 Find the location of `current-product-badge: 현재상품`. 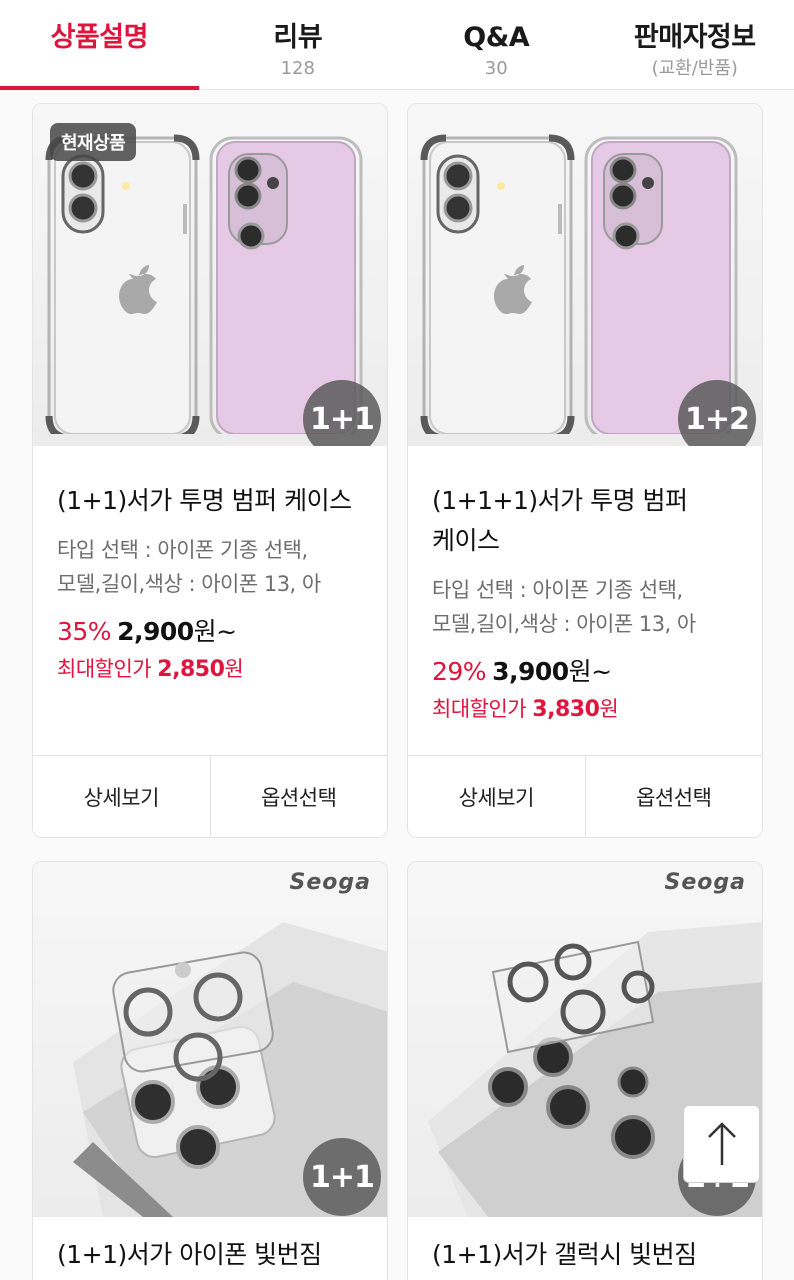

current-product-badge: 현재상품 is located at coordinates (93, 142).